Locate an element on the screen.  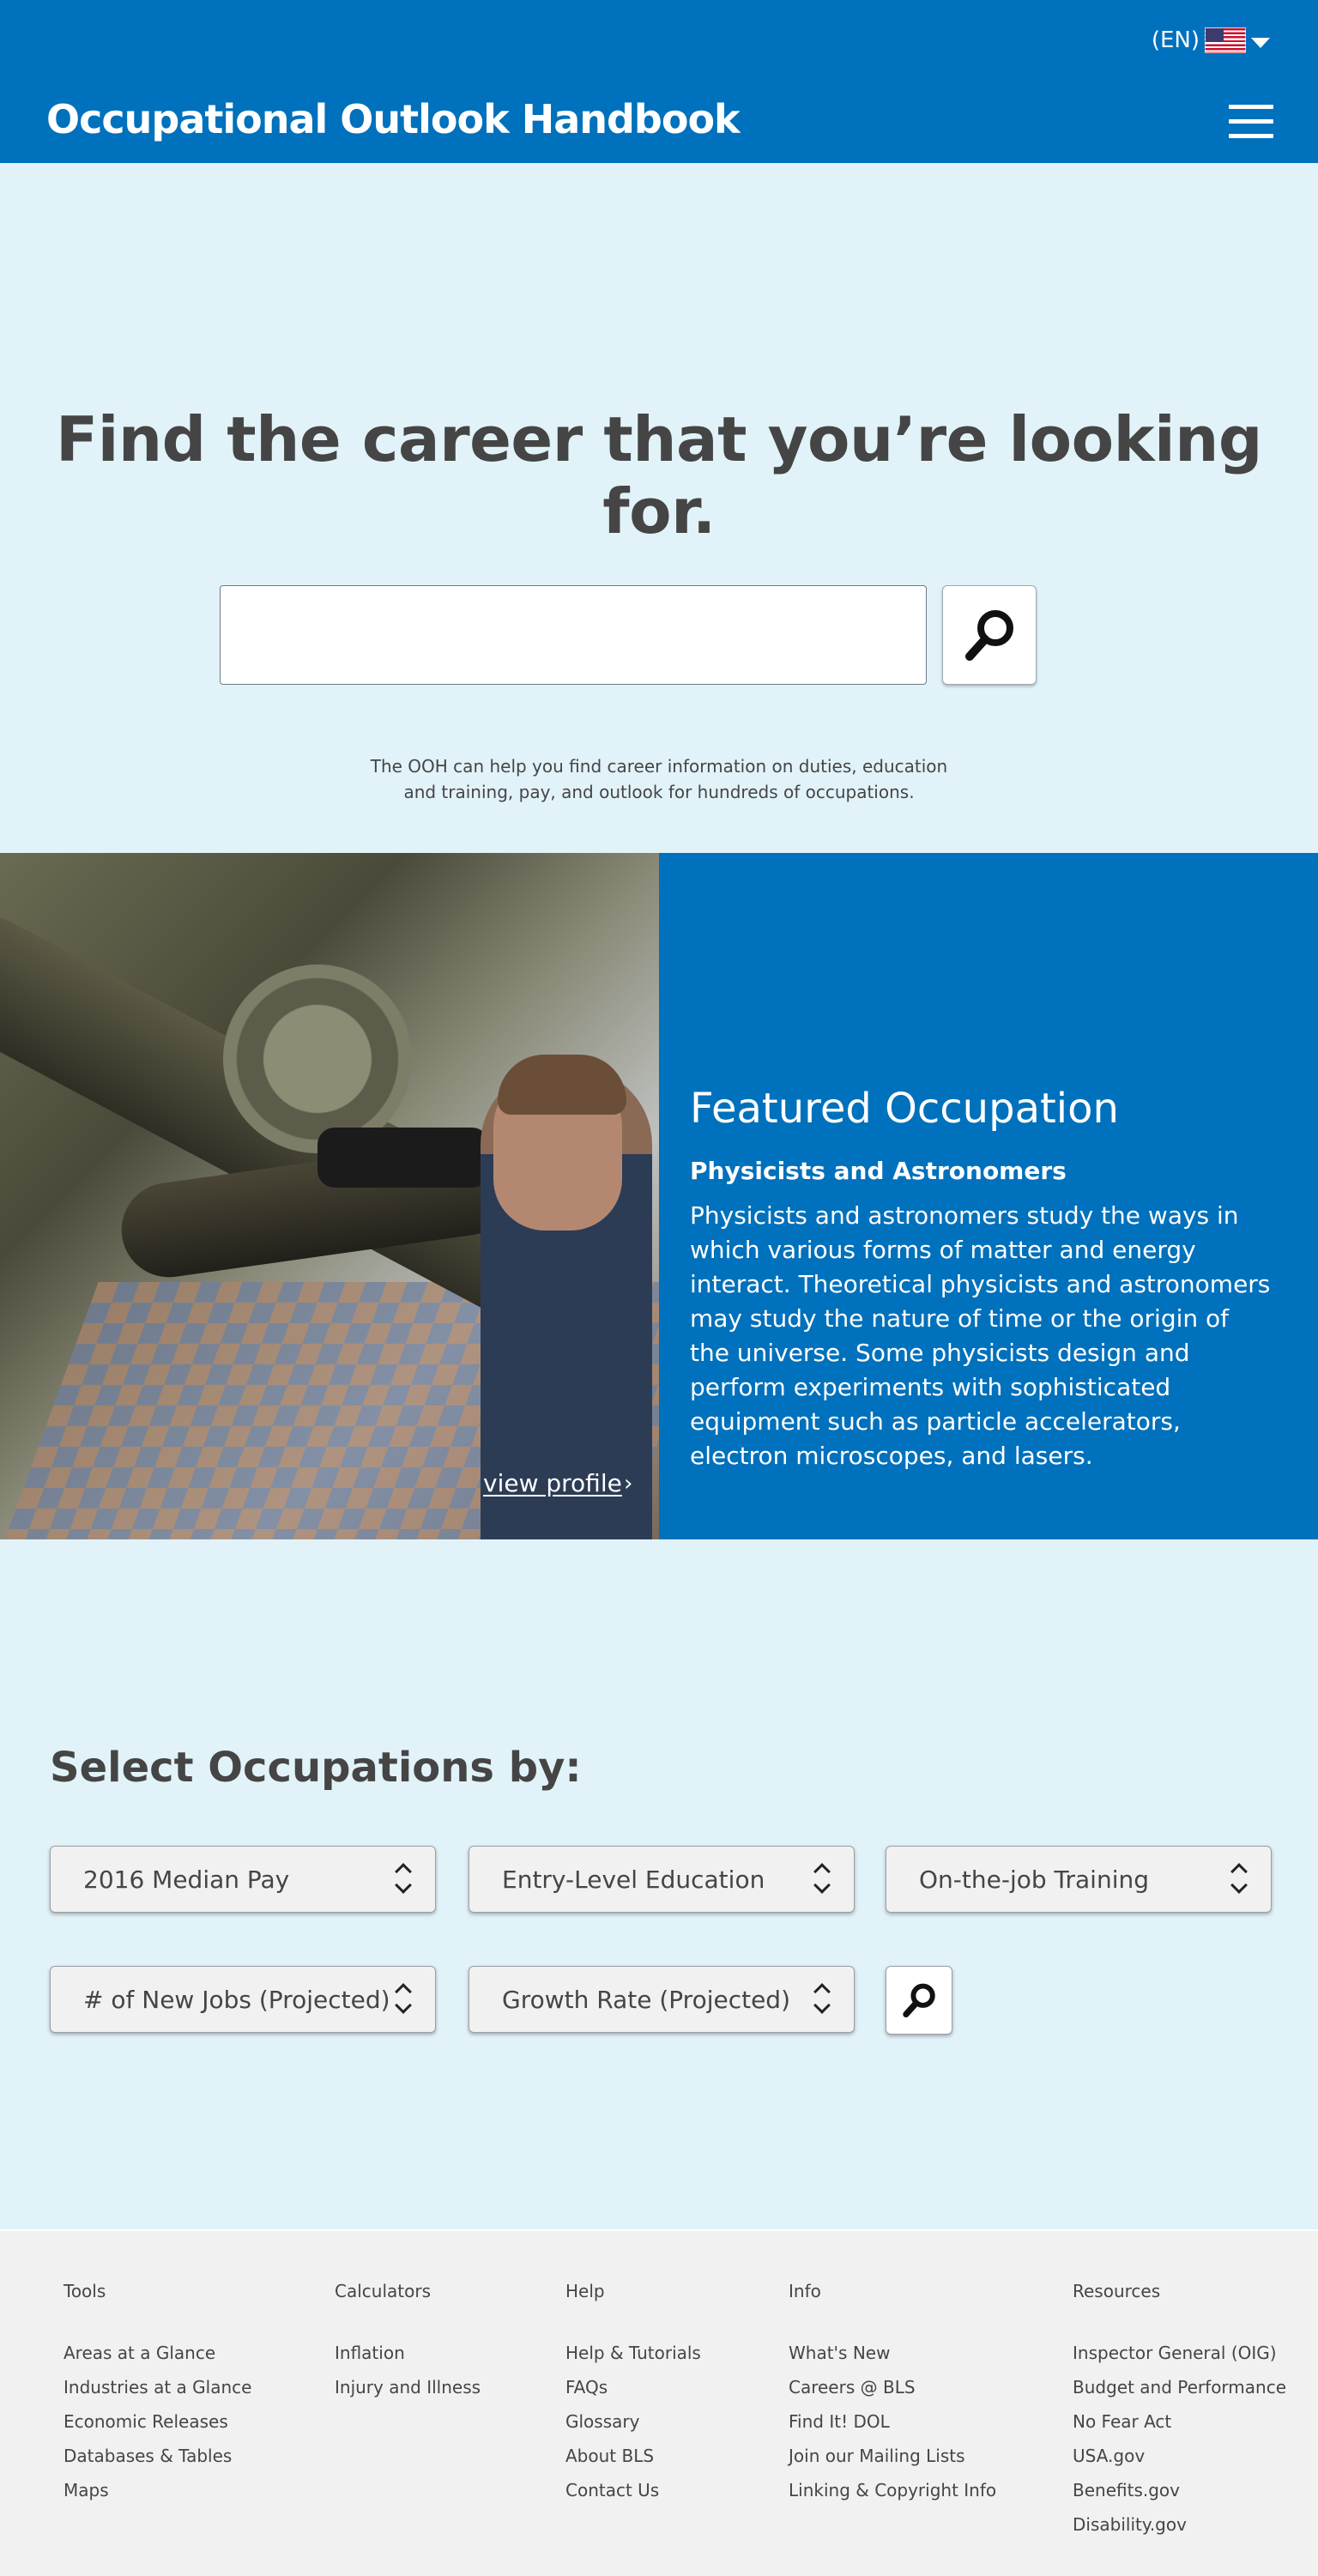
entry-level-education-select: Entry-Level Education is located at coordinates (662, 1879).